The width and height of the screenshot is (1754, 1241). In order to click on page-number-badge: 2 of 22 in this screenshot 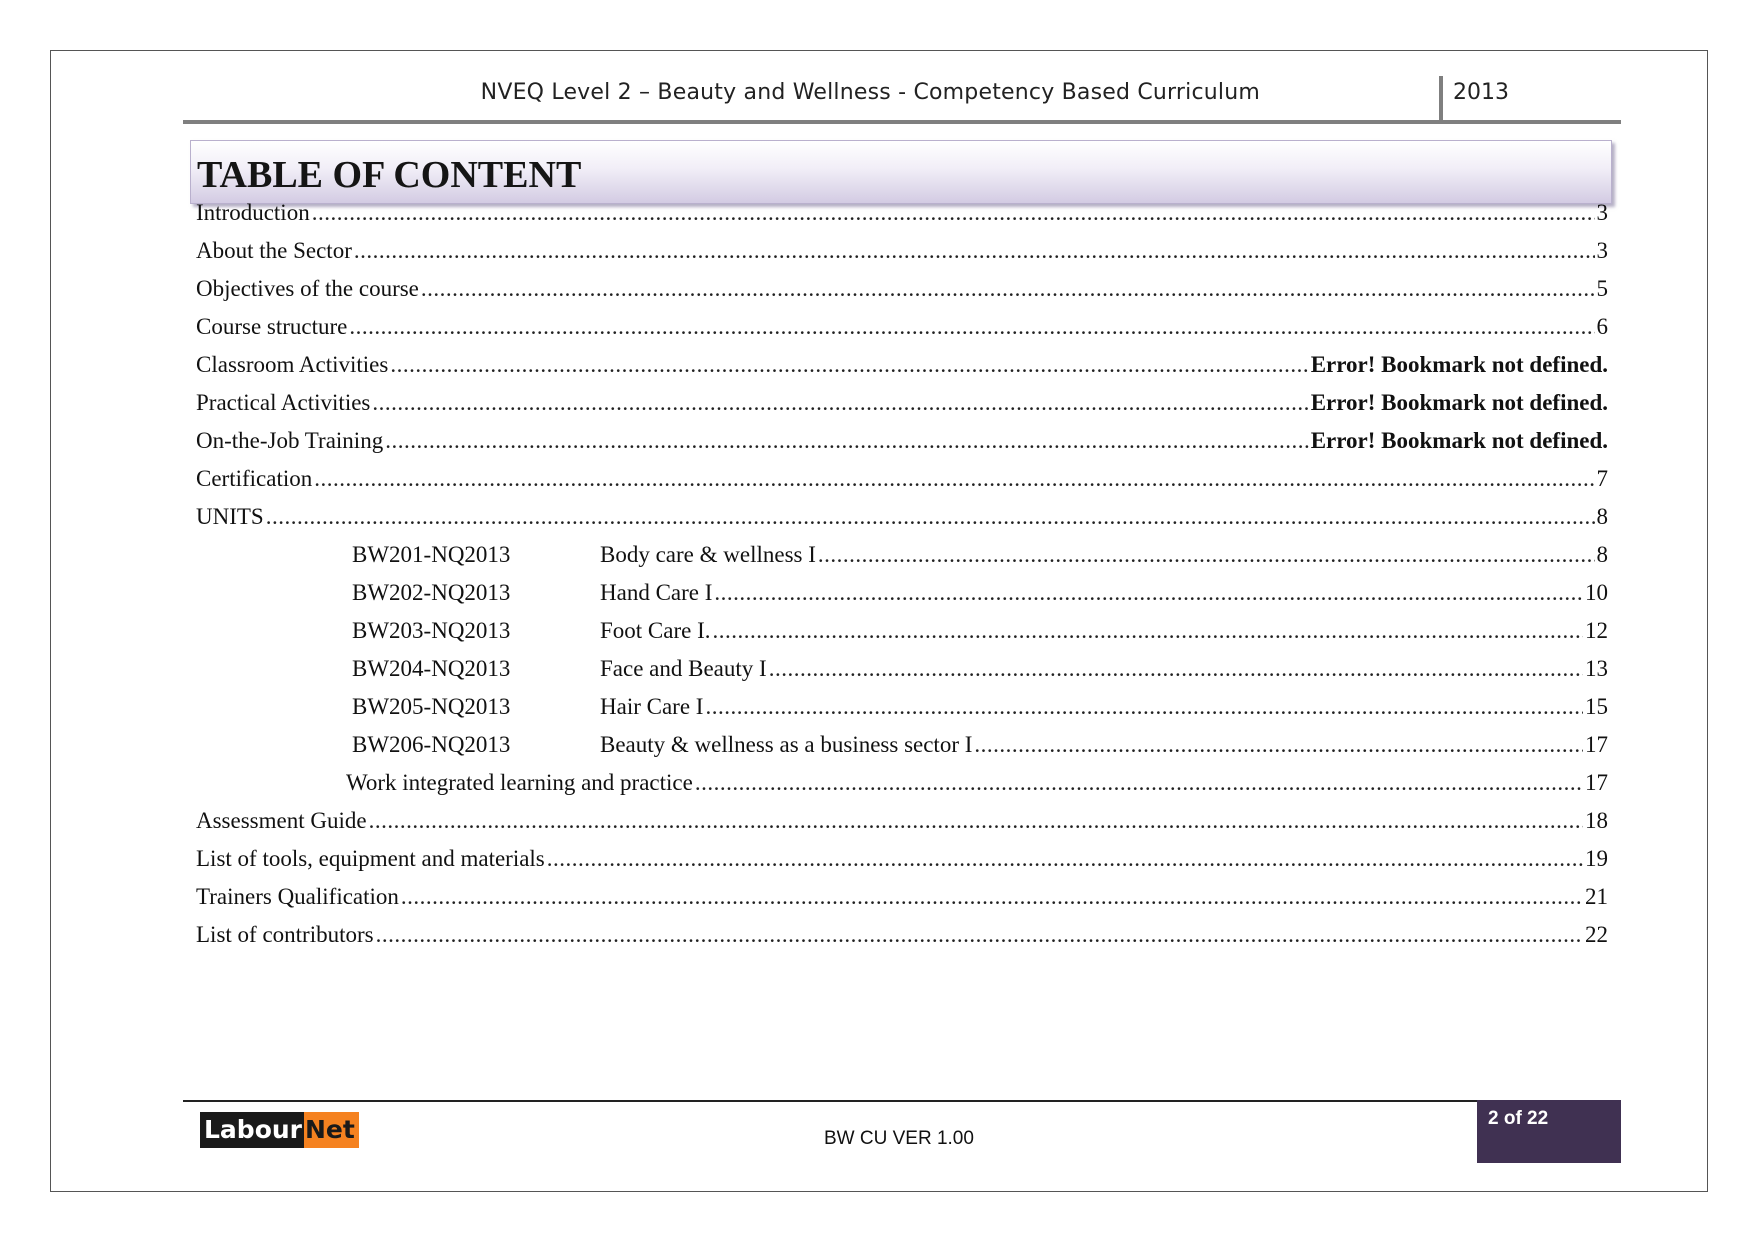, I will do `click(1549, 1131)`.